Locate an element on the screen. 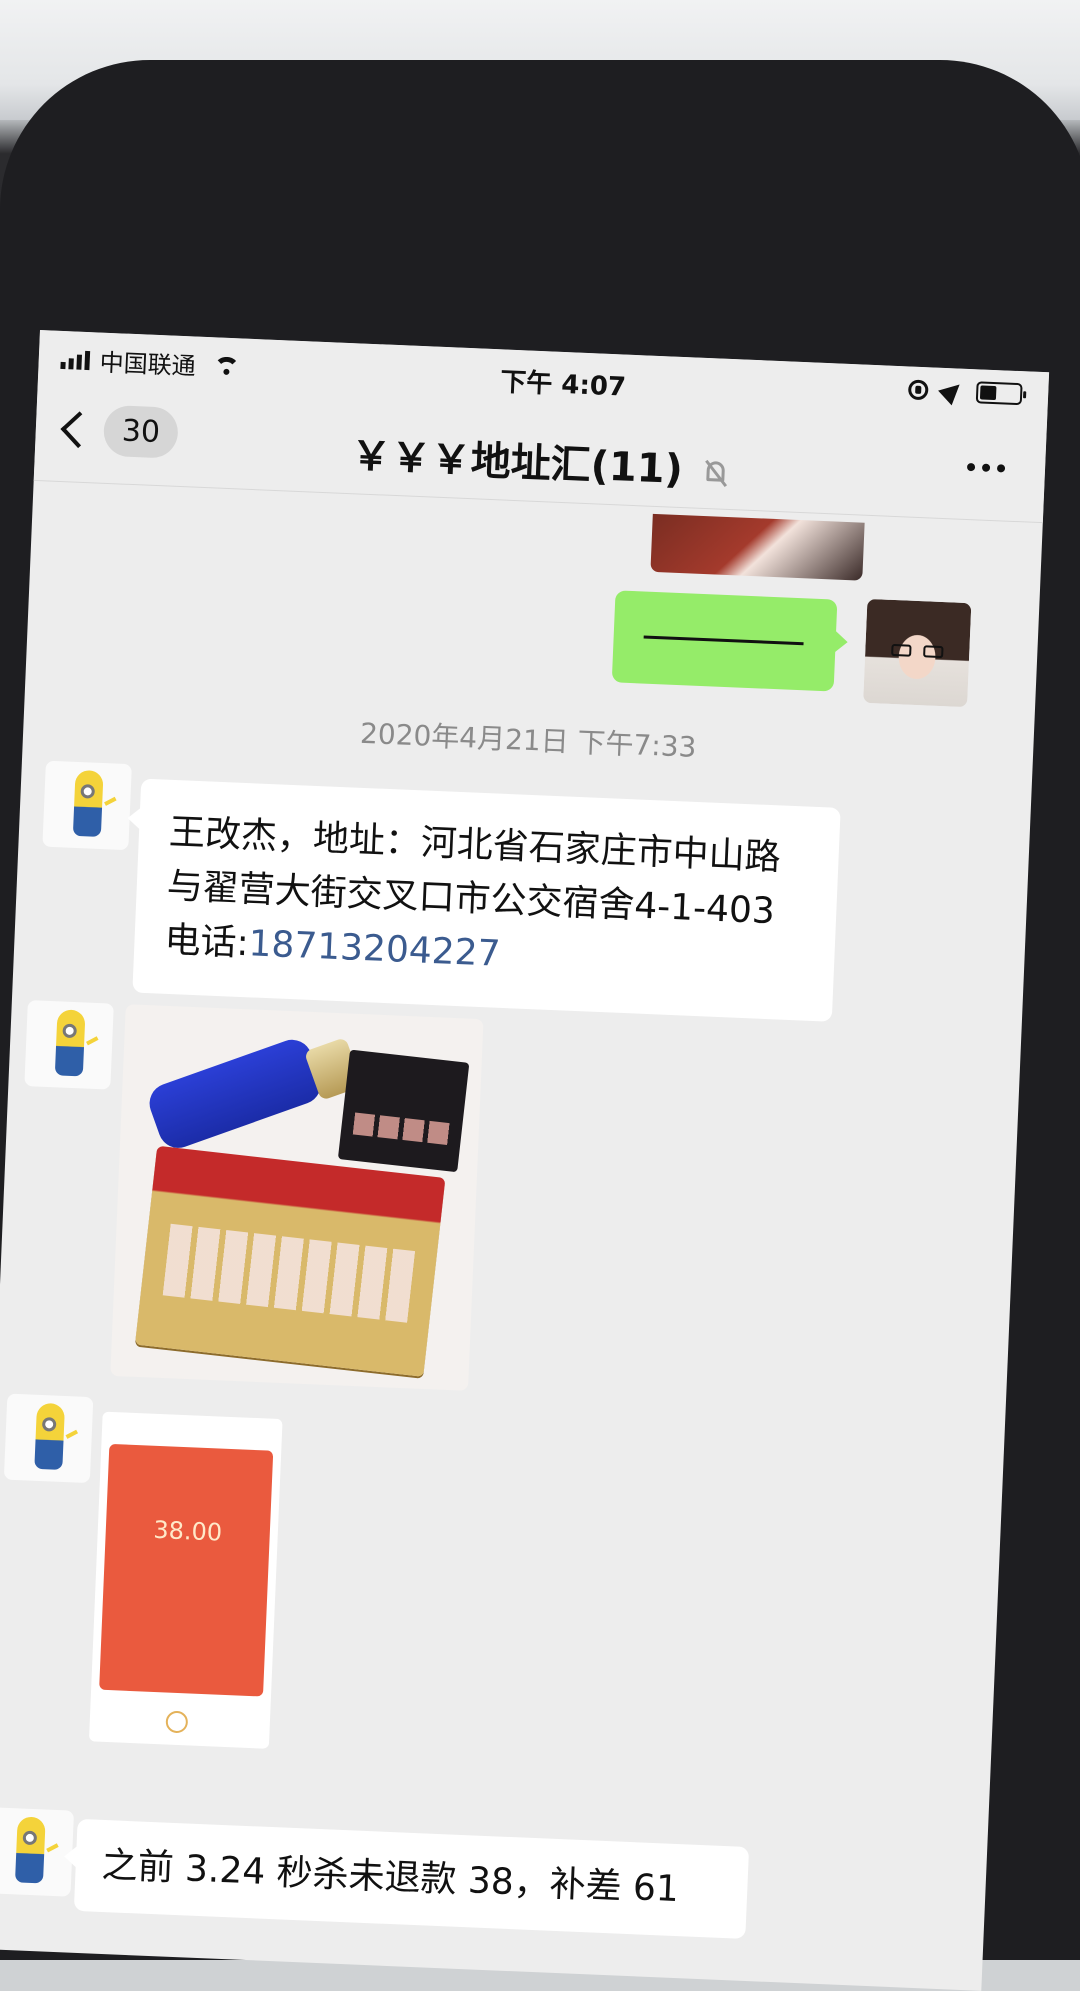  message-timestamp: 2020年4月21日 下午7:33 is located at coordinates (528, 740).